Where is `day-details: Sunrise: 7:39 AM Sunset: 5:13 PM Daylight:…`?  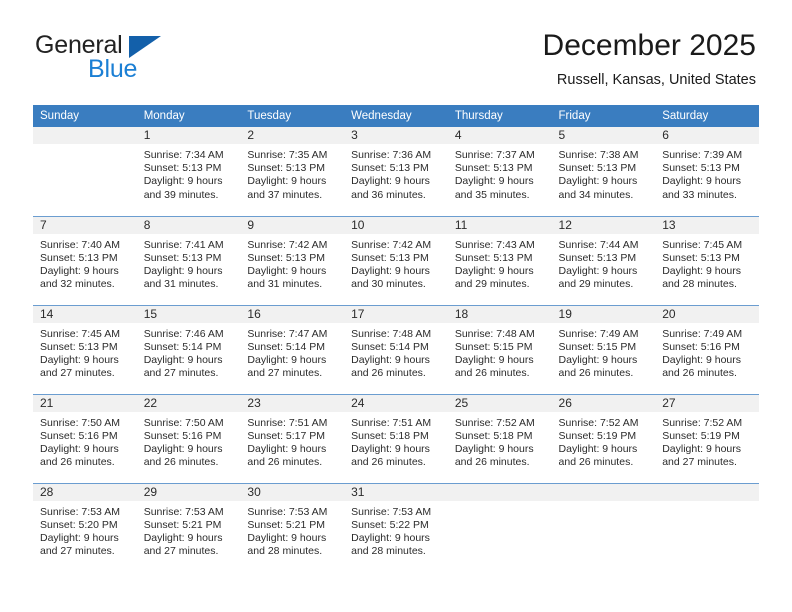
day-details: Sunrise: 7:39 AM Sunset: 5:13 PM Daylight:… is located at coordinates (707, 173).